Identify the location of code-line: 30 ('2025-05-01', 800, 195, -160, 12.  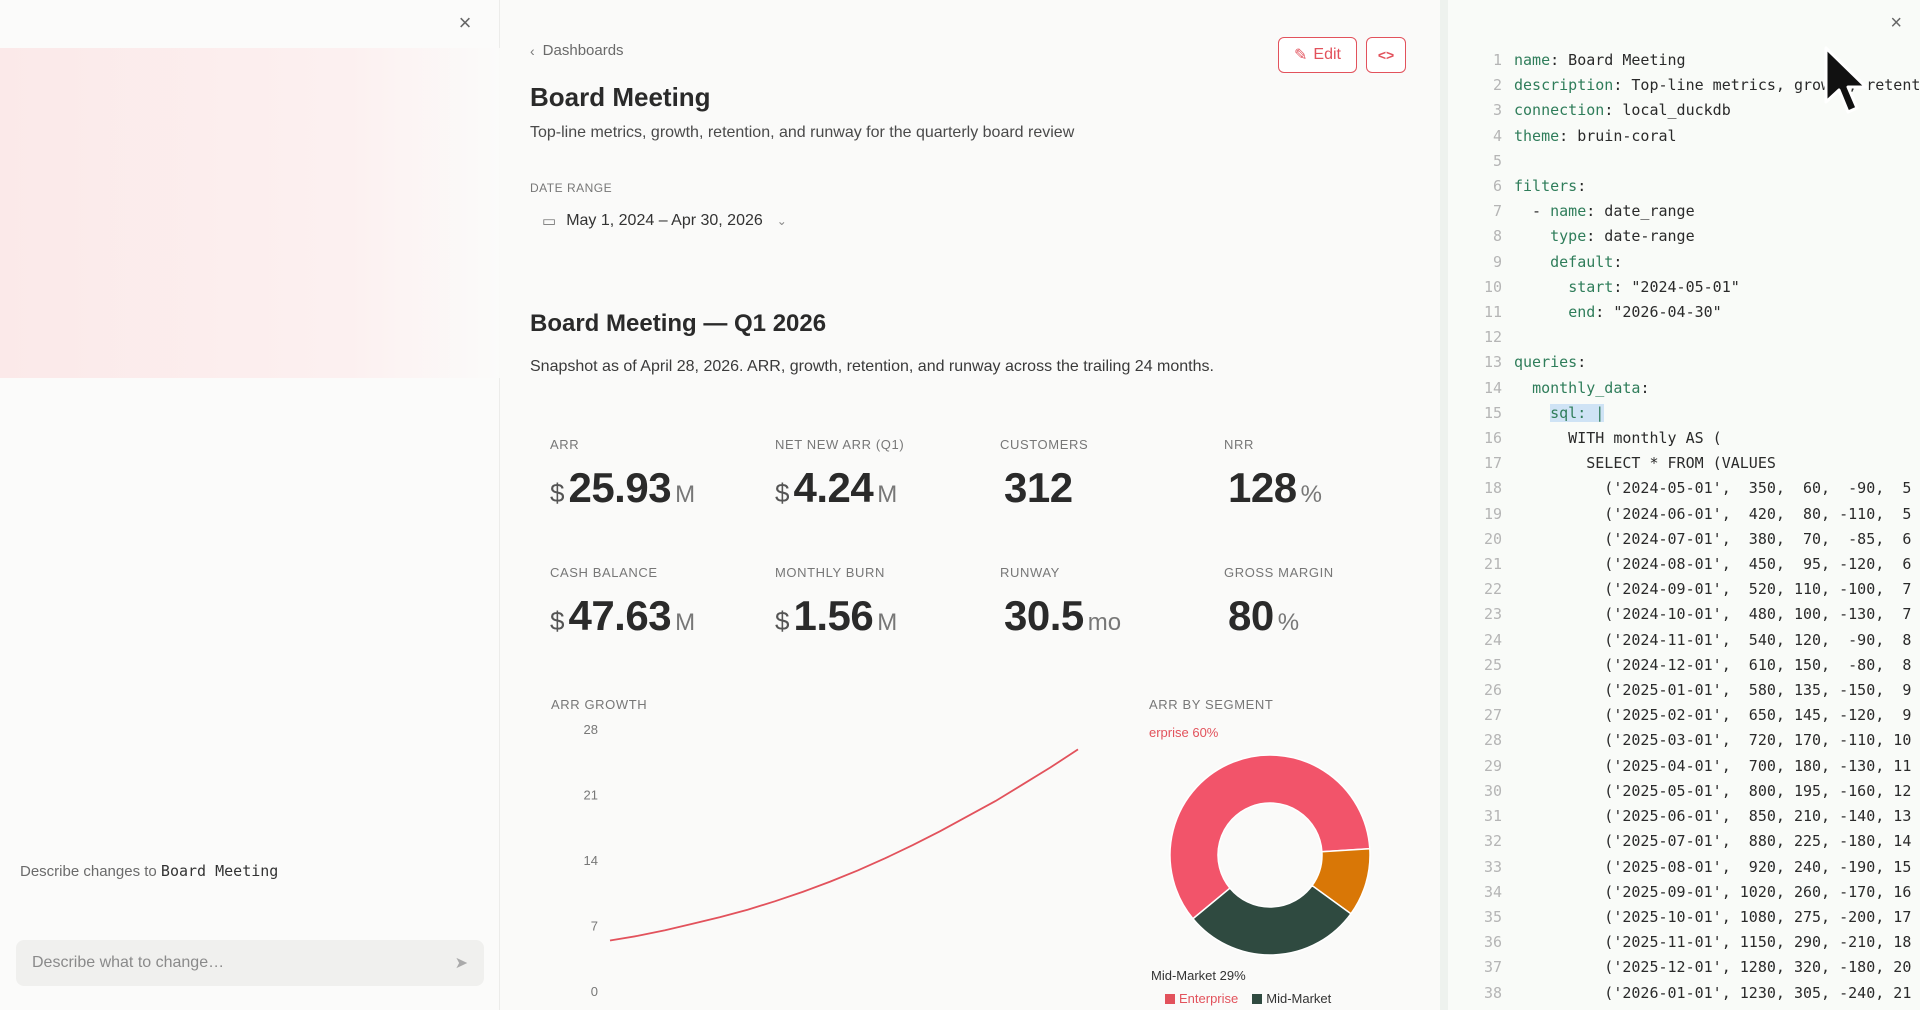
(1695, 791).